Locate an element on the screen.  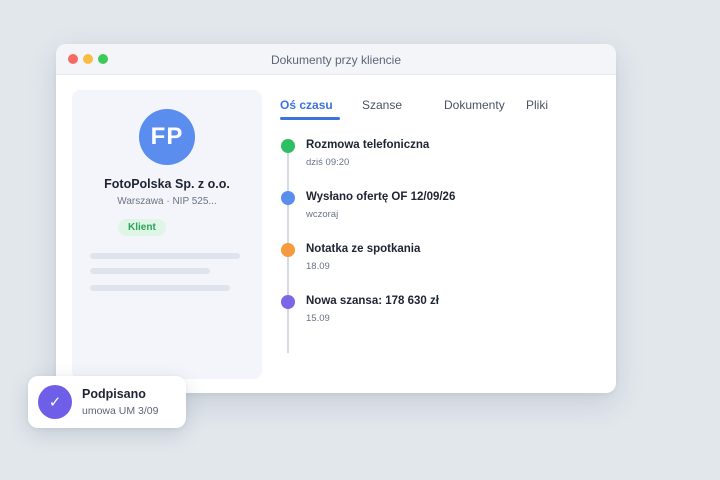
check-icon: ✓ is located at coordinates (55, 402).